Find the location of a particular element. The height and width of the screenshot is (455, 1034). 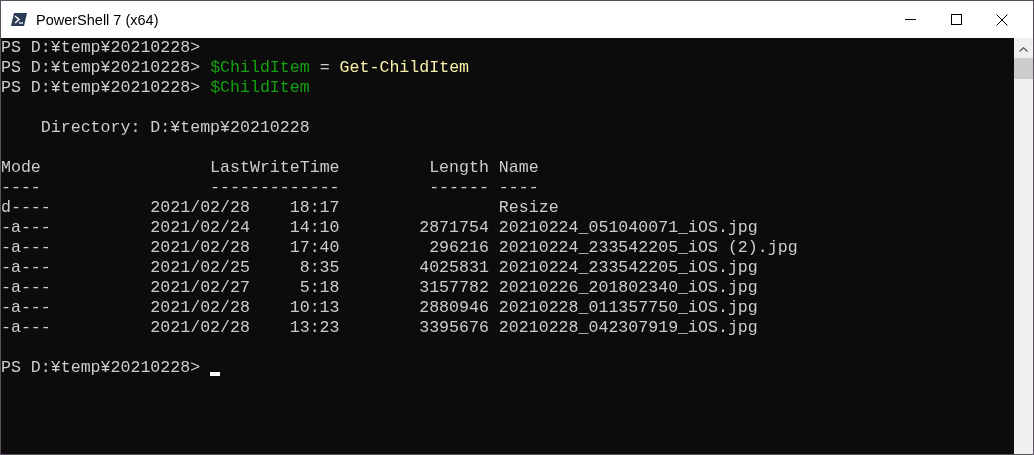

time-cell-text: 14:10 is located at coordinates (314, 228).